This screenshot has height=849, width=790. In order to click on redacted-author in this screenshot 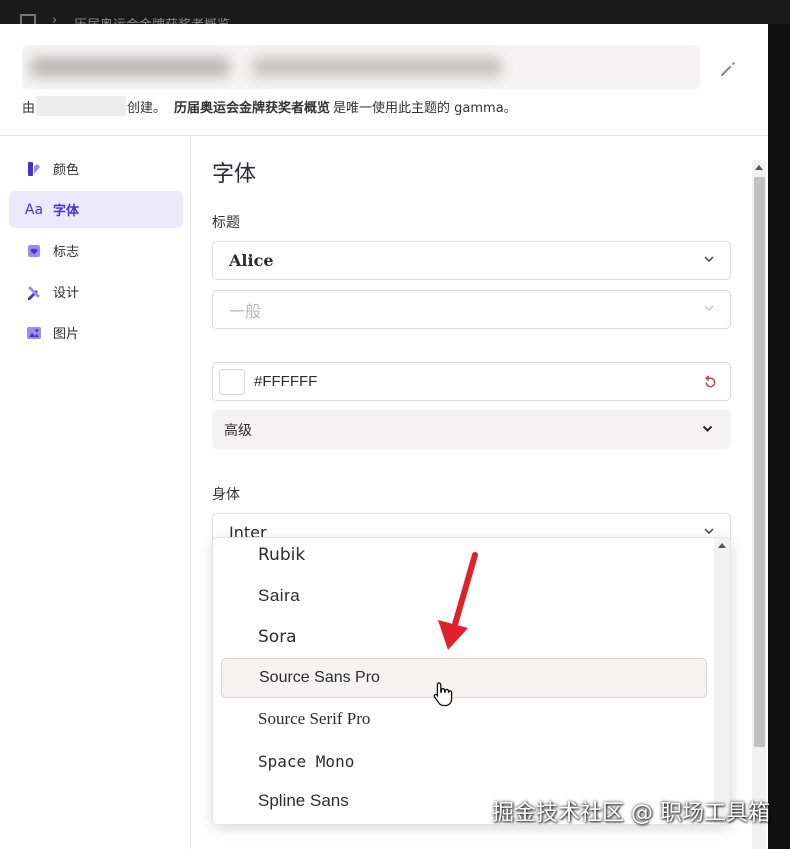, I will do `click(81, 106)`.